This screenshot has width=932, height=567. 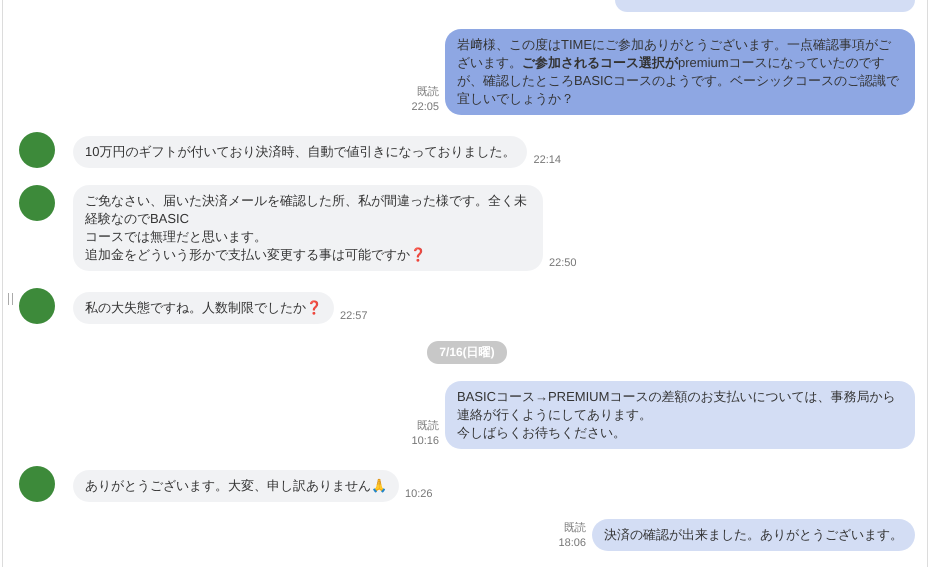 What do you see at coordinates (256, 255) in the screenshot?
I see `message-text: 追加金をどういう形かで支払い変更する事は可能ですか❓` at bounding box center [256, 255].